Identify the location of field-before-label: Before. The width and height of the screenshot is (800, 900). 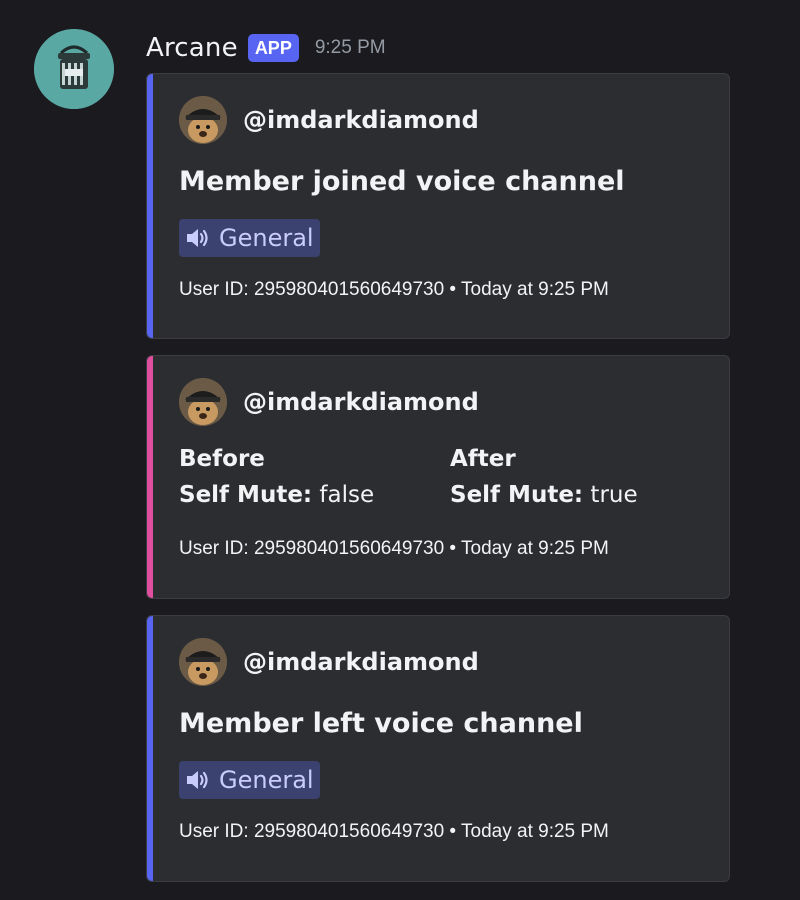
(222, 459).